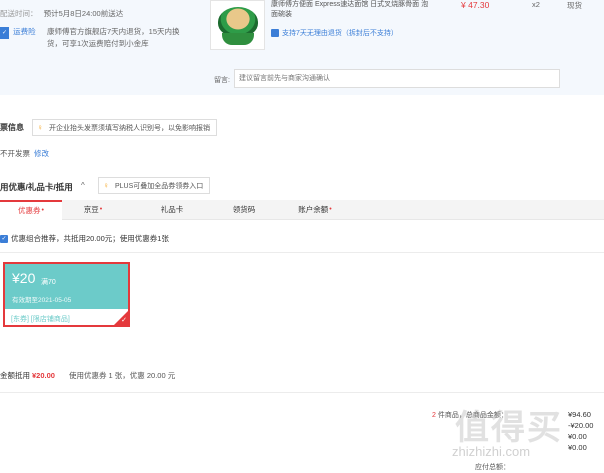  Describe the element at coordinates (93, 210) in the screenshot. I see `tab-jd-beans: 京豆•` at that location.